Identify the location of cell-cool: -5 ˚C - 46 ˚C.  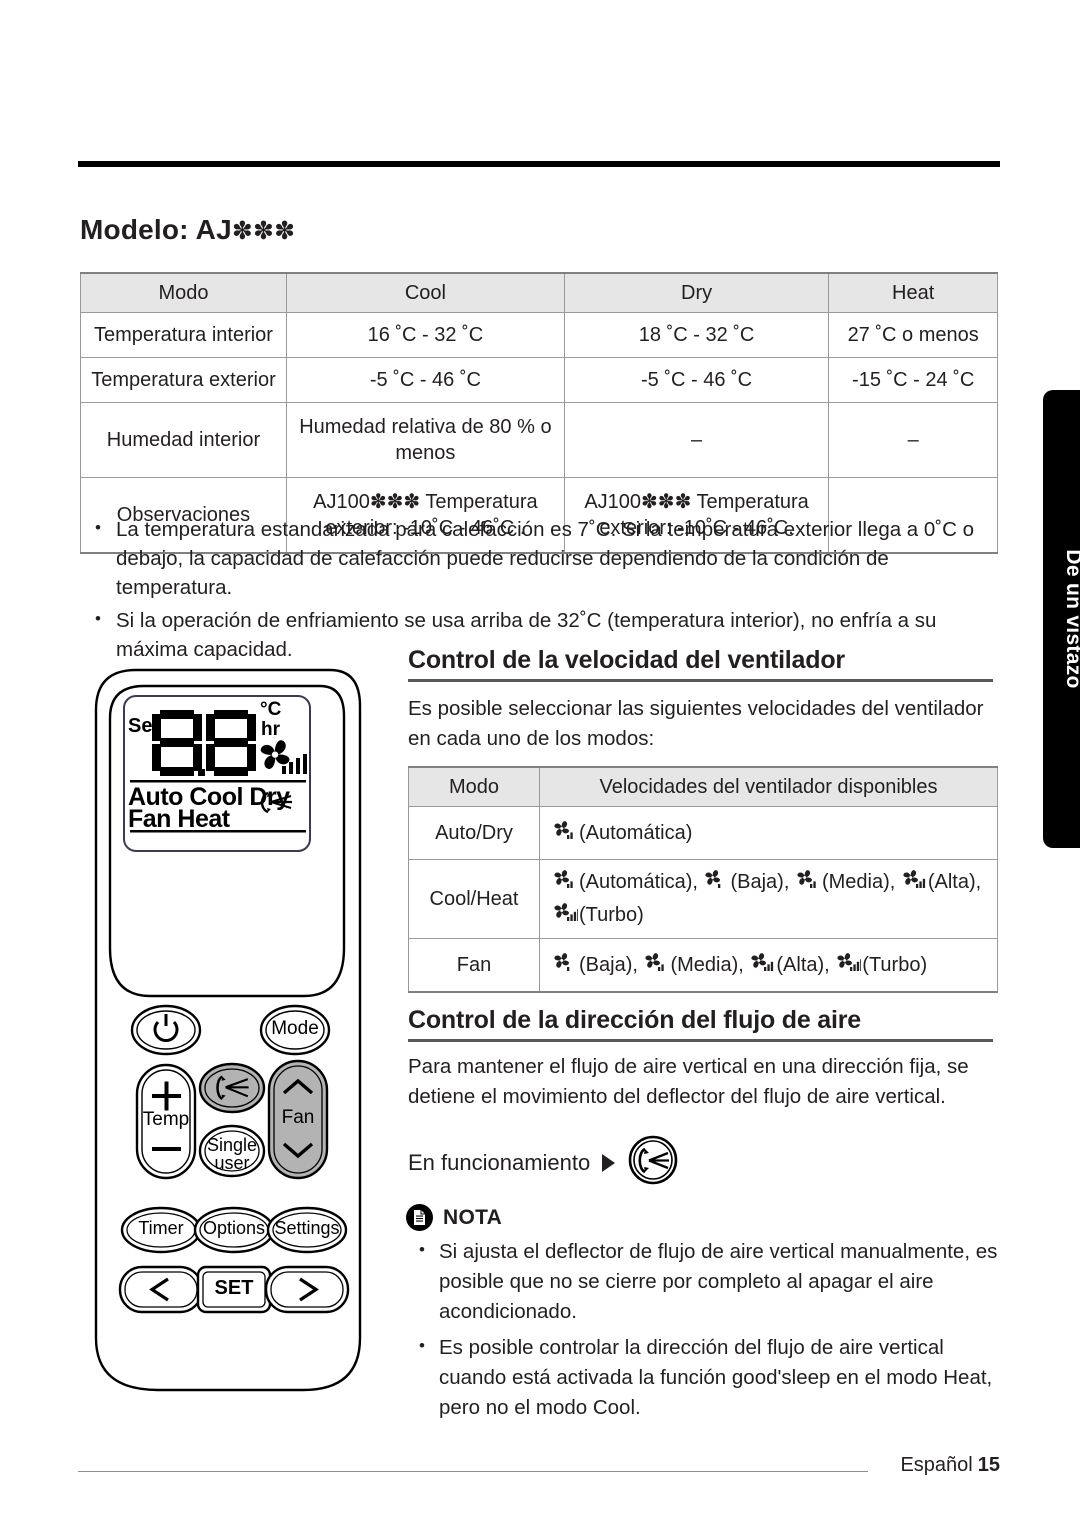
(425, 380).